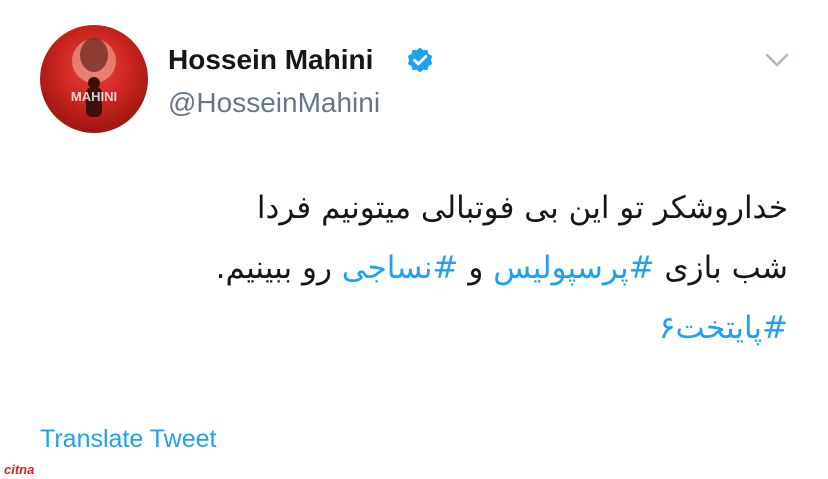 The image size is (828, 479). Describe the element at coordinates (94, 96) in the screenshot. I see `avatar-text: MAHINI` at that location.